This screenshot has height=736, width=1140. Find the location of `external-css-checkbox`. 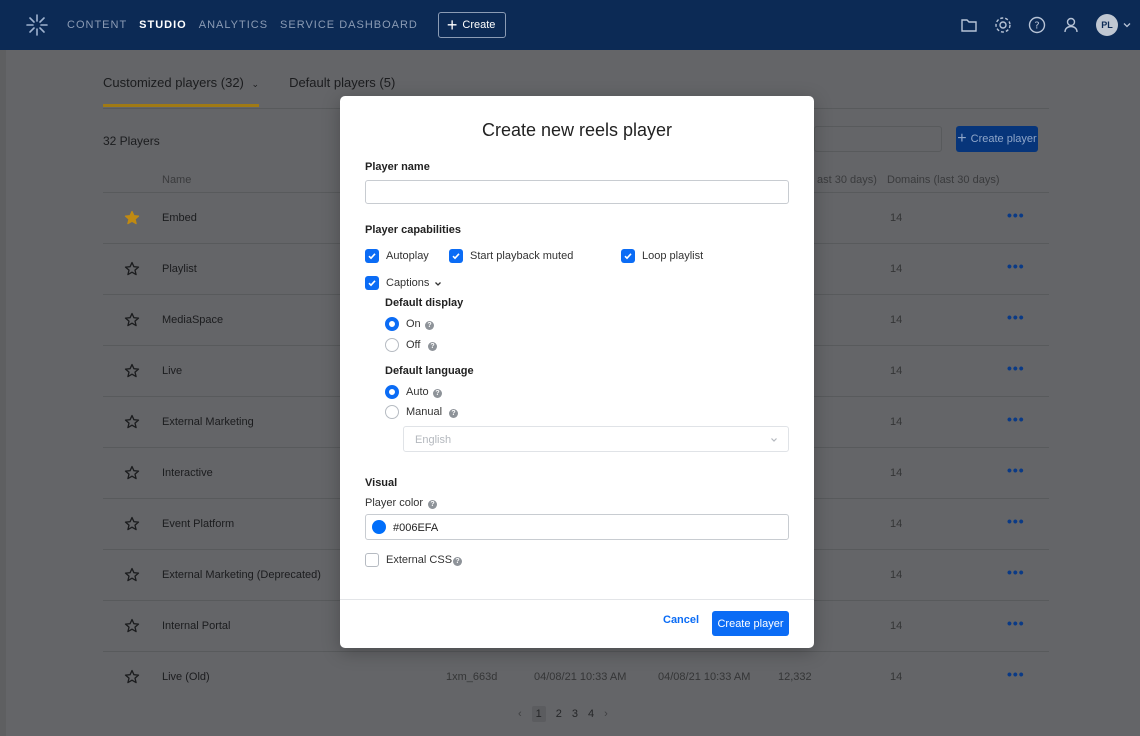

external-css-checkbox is located at coordinates (372, 560).